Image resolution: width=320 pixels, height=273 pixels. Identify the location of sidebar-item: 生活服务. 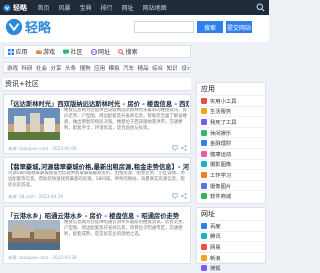
(231, 111).